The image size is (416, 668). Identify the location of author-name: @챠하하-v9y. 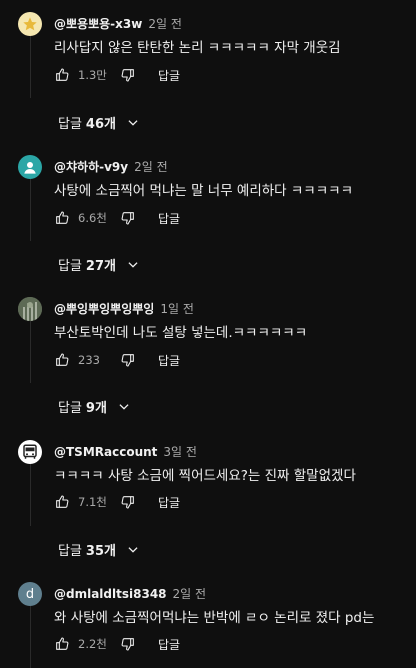
(91, 167).